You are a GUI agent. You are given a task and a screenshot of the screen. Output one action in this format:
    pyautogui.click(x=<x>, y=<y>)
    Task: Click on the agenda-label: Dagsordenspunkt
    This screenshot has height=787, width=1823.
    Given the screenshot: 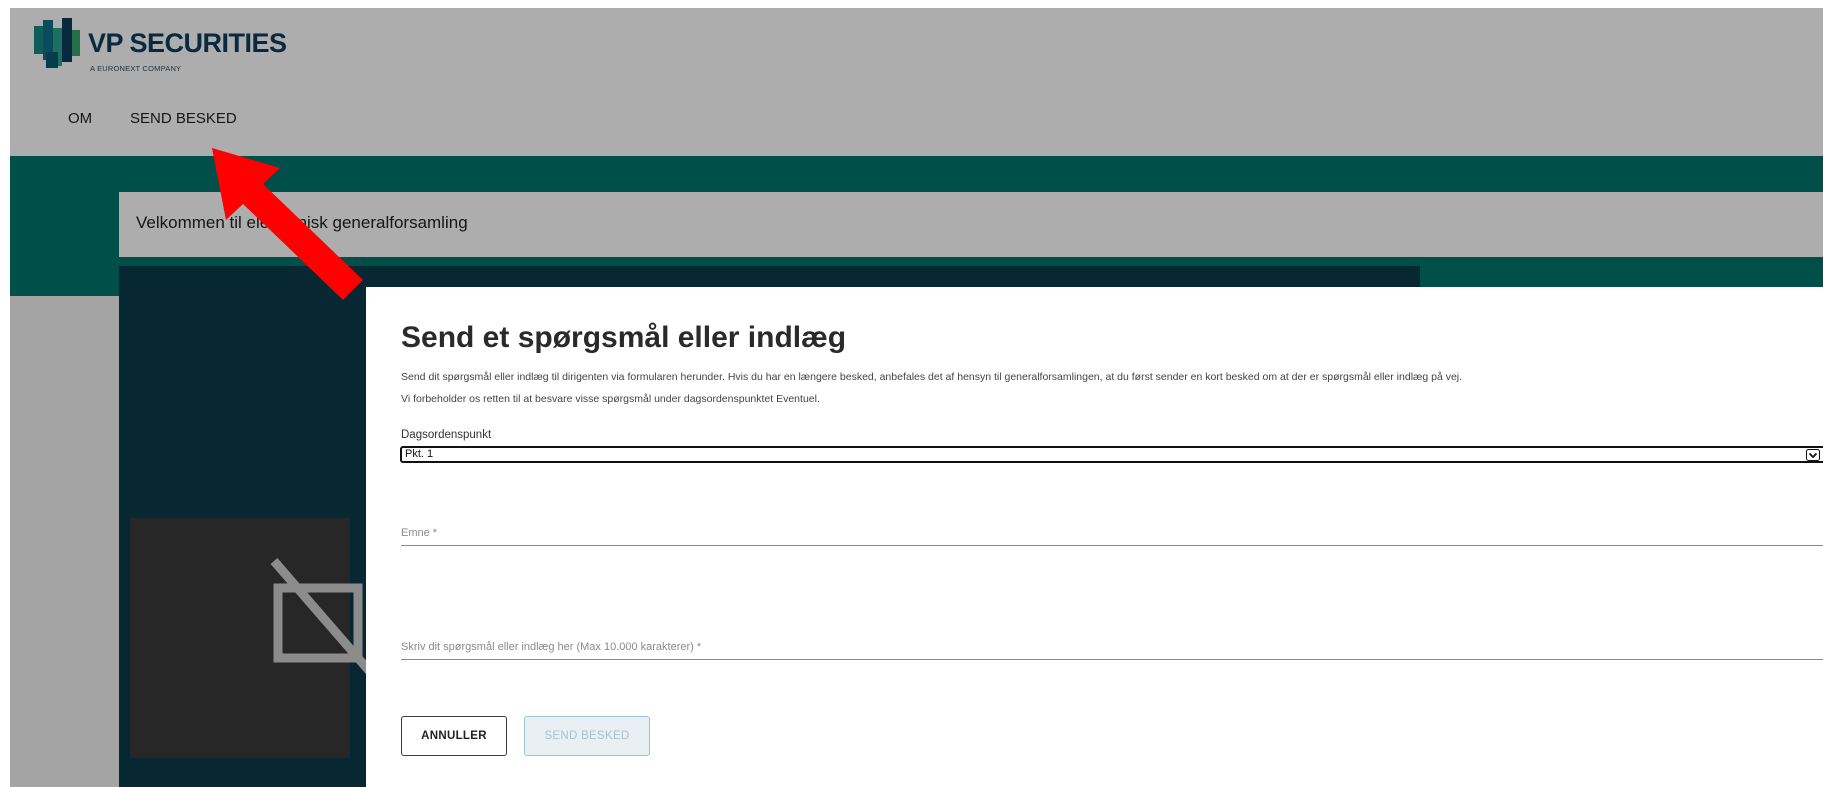 What is the action you would take?
    pyautogui.click(x=446, y=435)
    